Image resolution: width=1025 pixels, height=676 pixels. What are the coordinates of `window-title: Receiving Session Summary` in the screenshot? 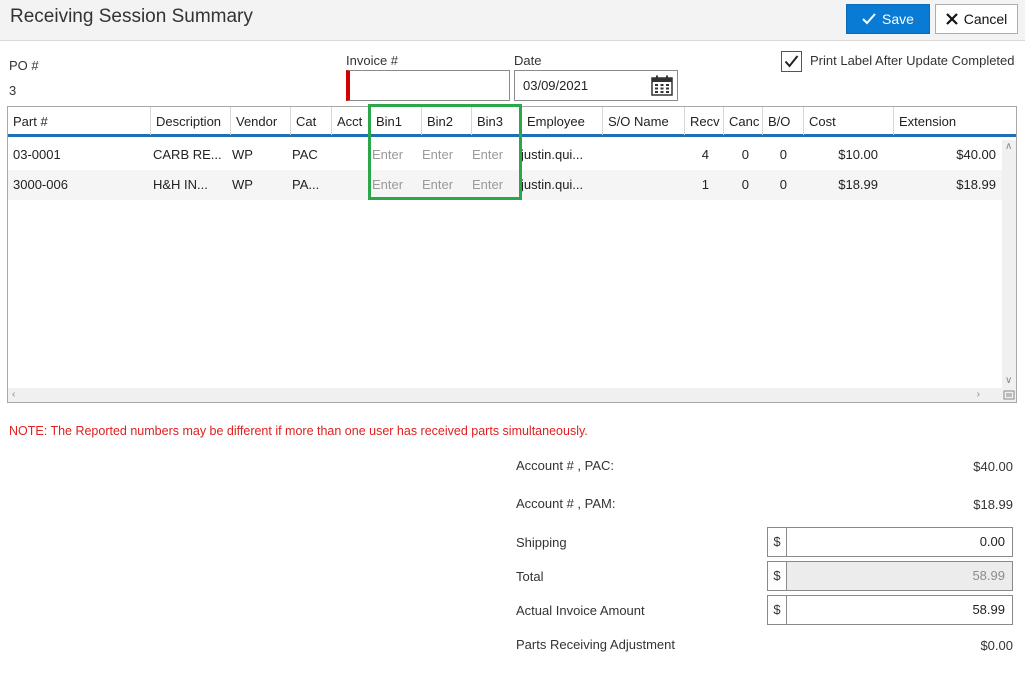 It's located at (131, 16).